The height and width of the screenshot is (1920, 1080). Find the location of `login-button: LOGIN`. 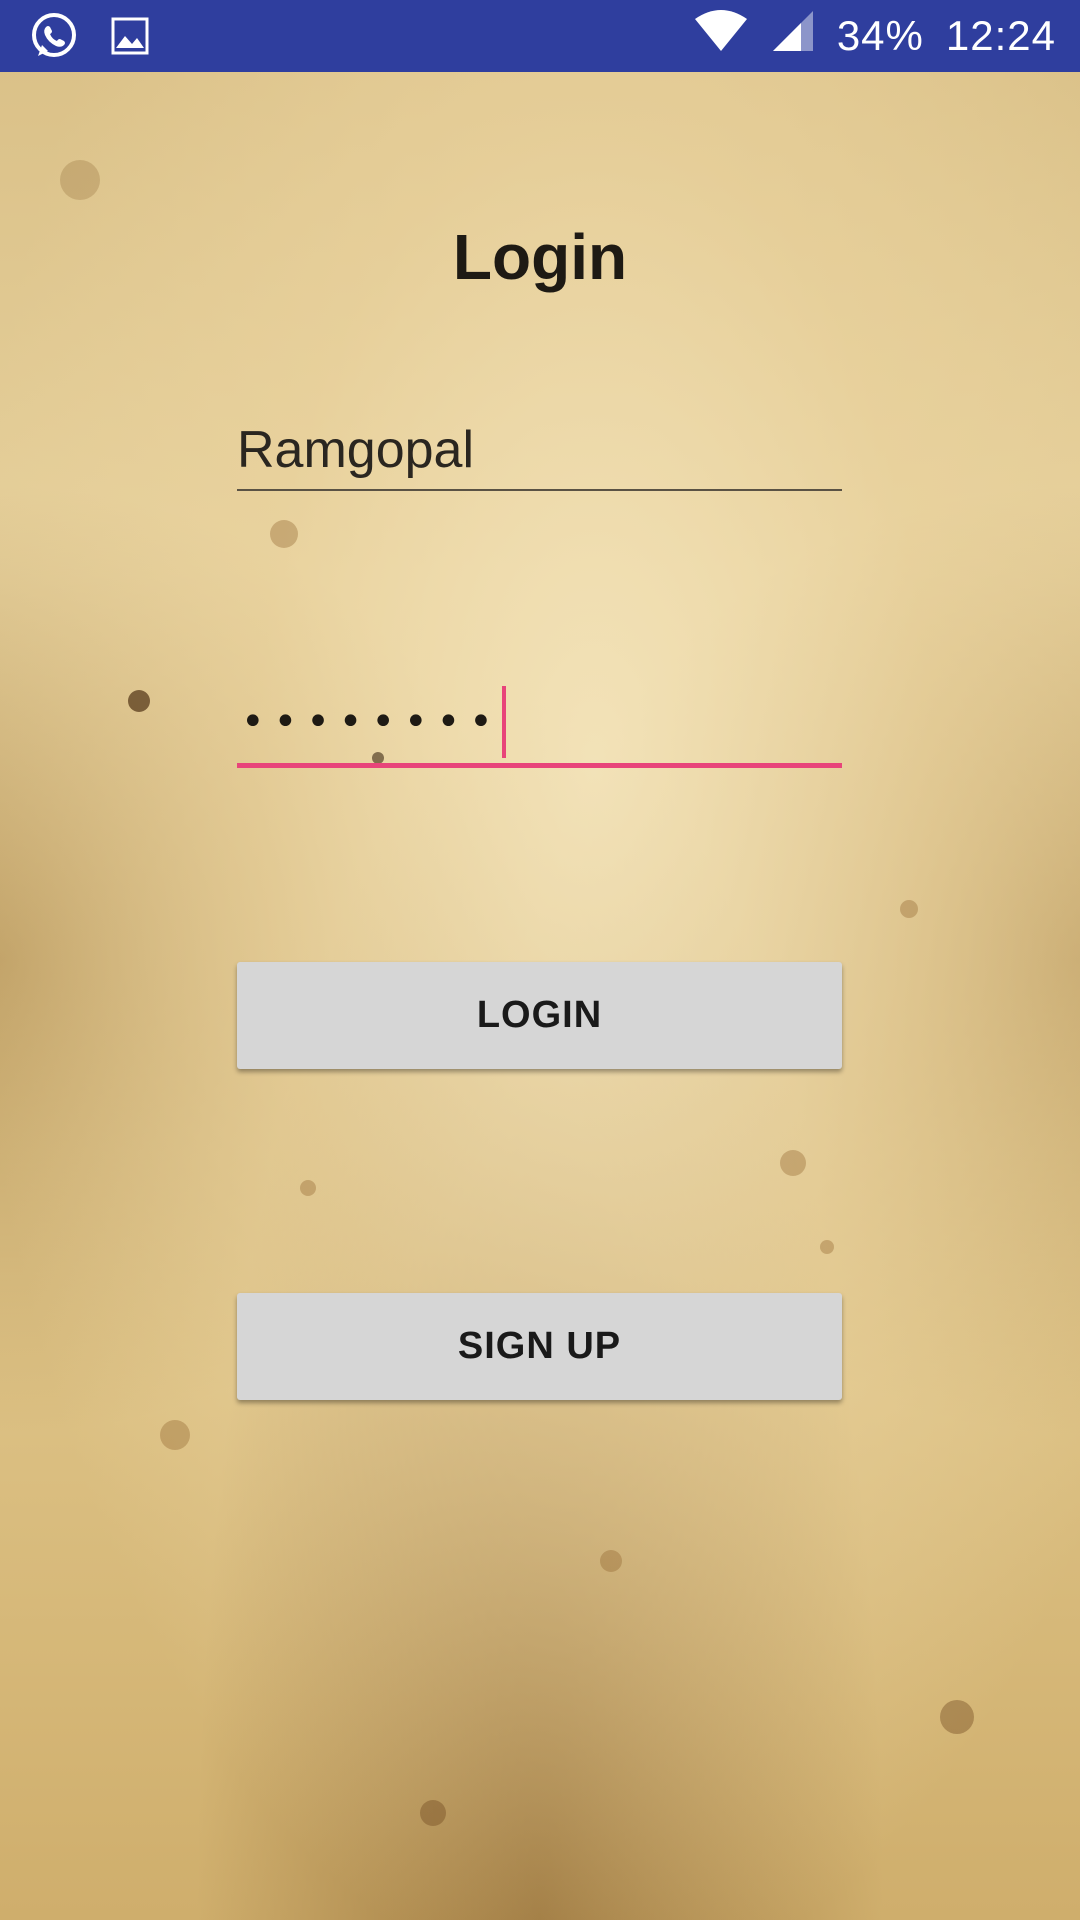

login-button: LOGIN is located at coordinates (539, 1015).